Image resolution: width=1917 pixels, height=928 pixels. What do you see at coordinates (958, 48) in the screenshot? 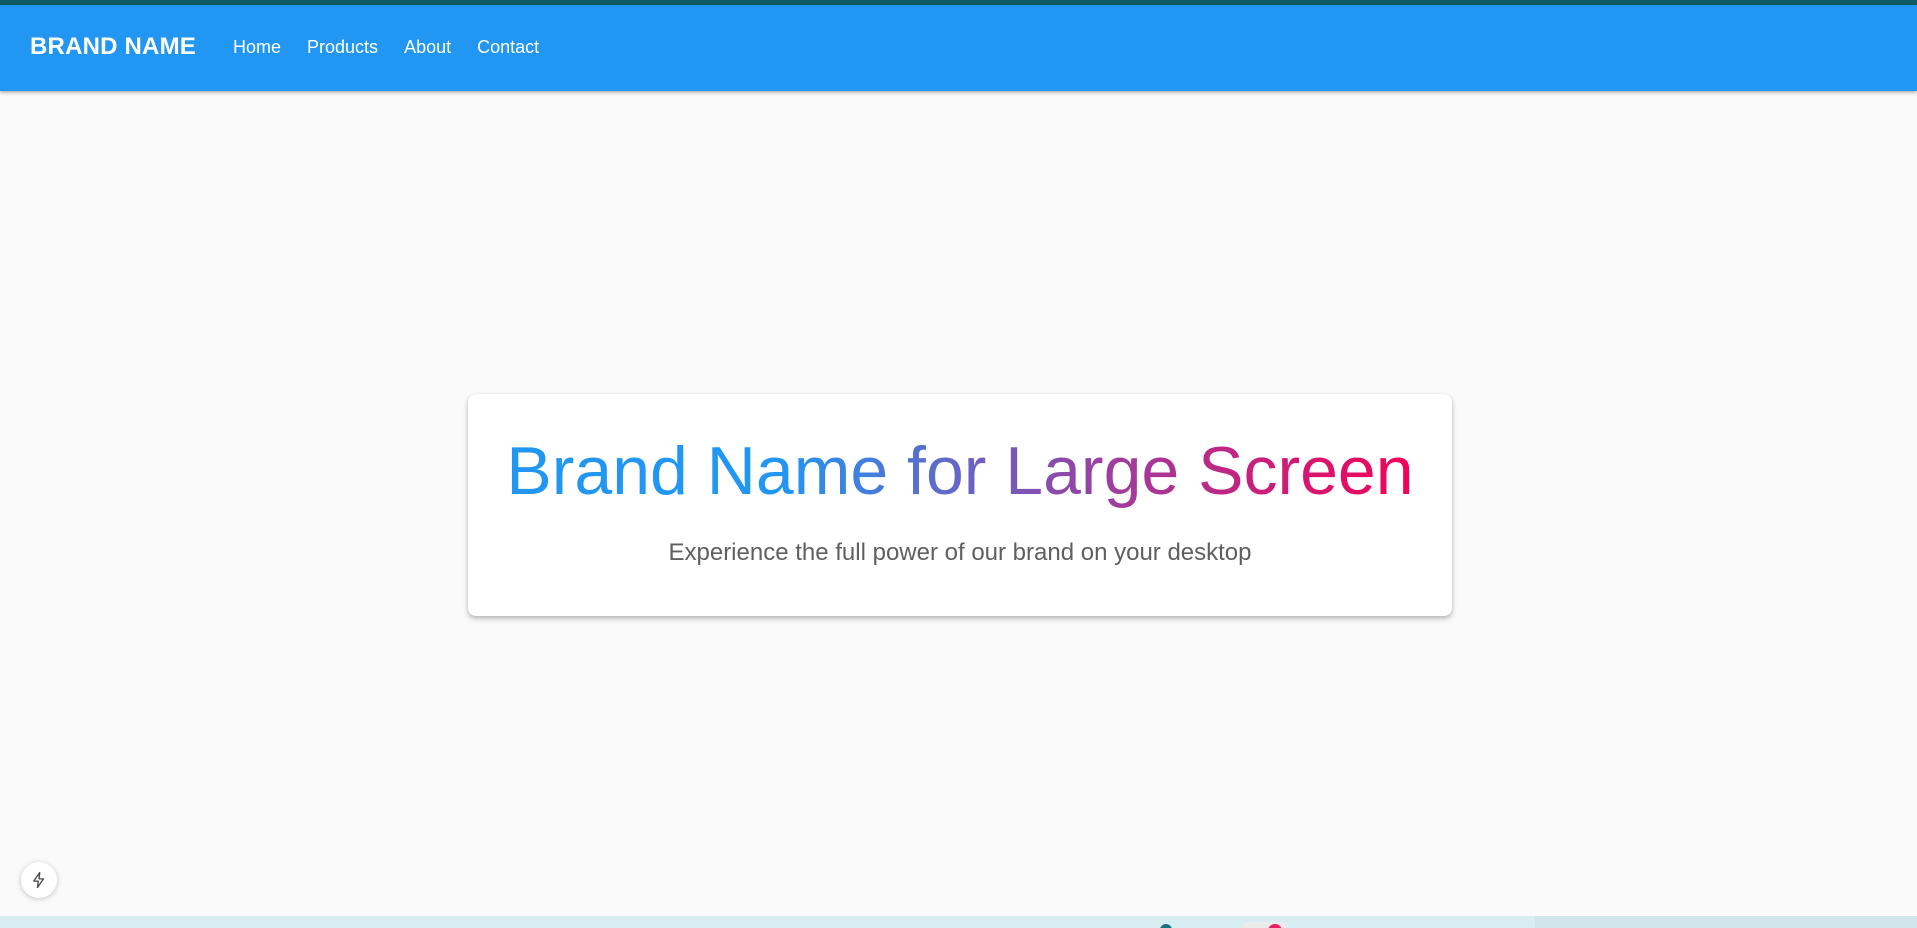
I see `app-bar: BRAND NAME Home Products About Contact` at bounding box center [958, 48].